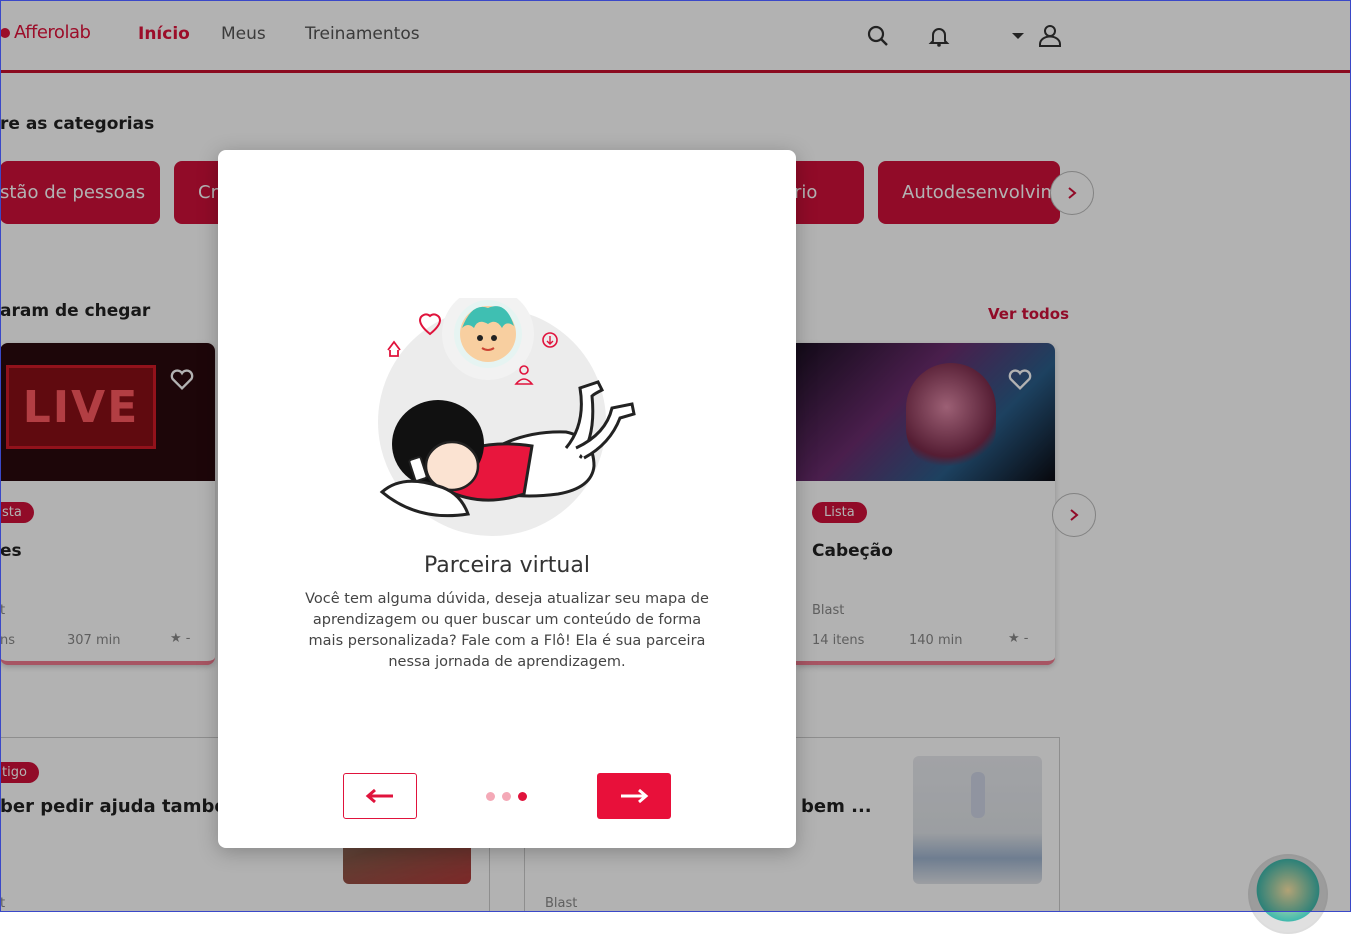 The height and width of the screenshot is (934, 1351). I want to click on modal-title: Parceira virtual, so click(507, 565).